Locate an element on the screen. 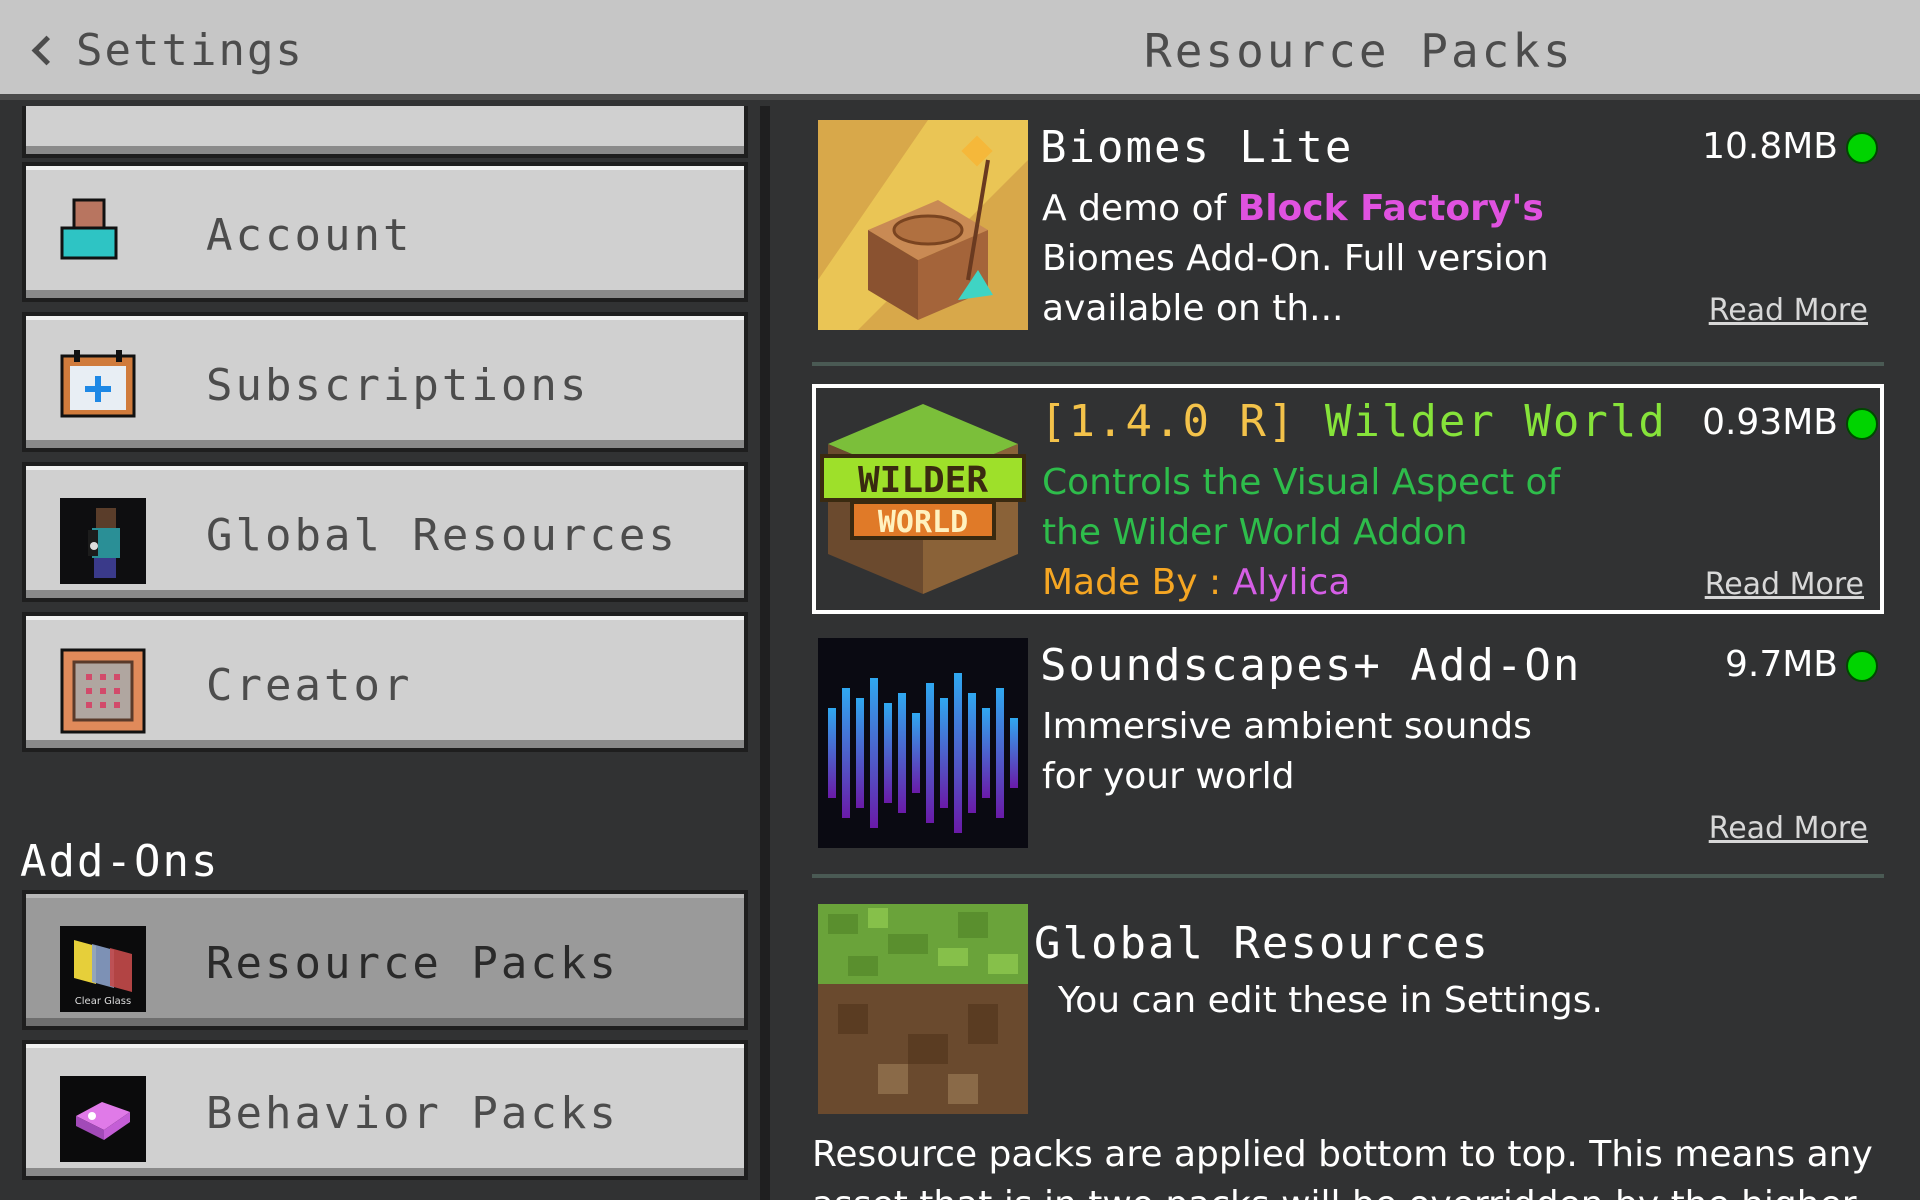 Image resolution: width=1920 pixels, height=1200 pixels. sidebar-item-account: Account is located at coordinates (385, 232).